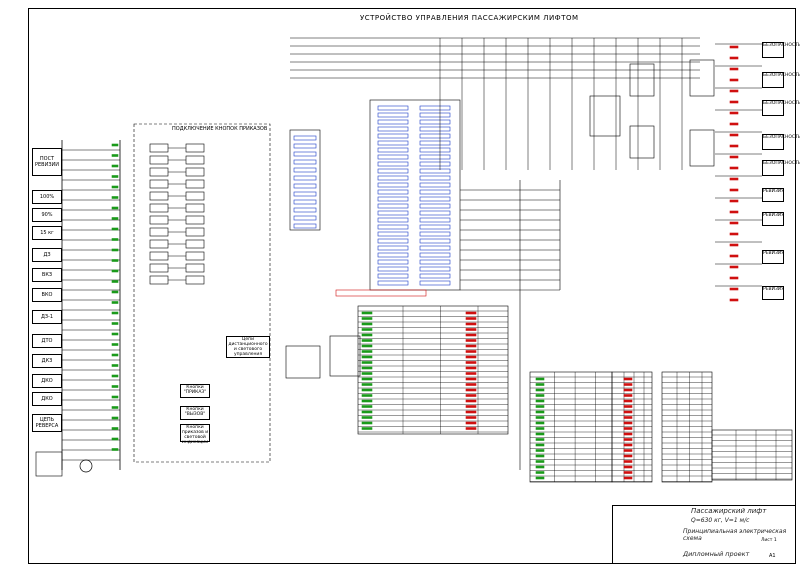 The height and width of the screenshot is (570, 800). What do you see at coordinates (47, 255) in the screenshot?
I see `side-label-dz: ДЗ` at bounding box center [47, 255].